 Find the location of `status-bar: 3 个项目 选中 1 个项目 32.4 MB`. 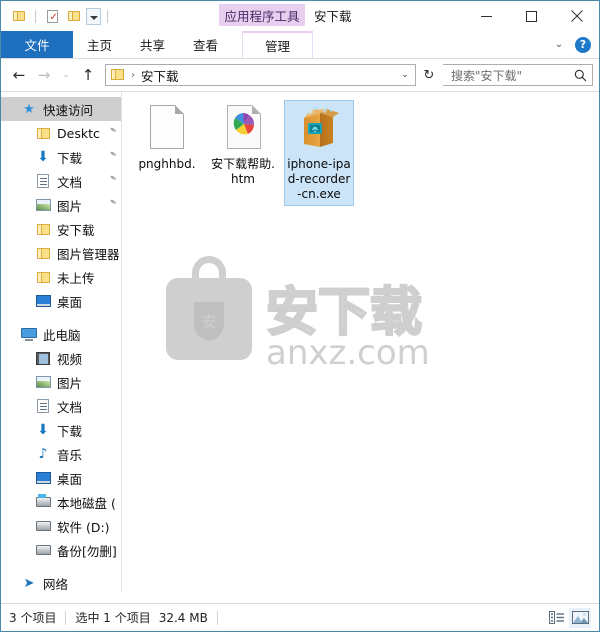

status-bar: 3 个项目 选中 1 个项目 32.4 MB is located at coordinates (300, 617).